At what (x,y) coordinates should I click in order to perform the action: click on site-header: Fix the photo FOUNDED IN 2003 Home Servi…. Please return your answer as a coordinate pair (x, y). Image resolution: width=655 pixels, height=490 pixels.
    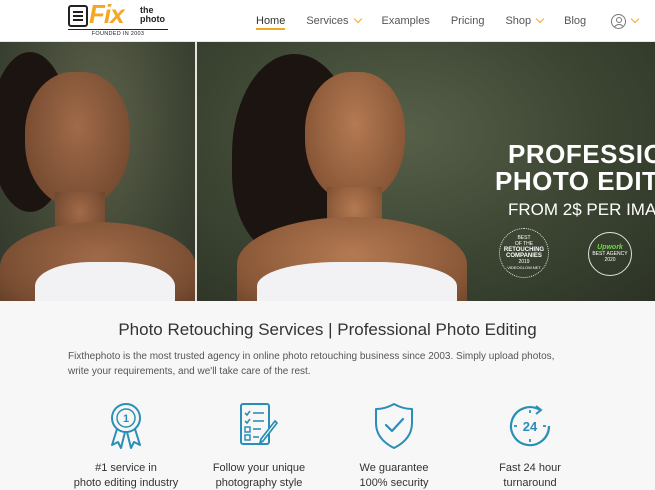
    Looking at the image, I should click on (327, 21).